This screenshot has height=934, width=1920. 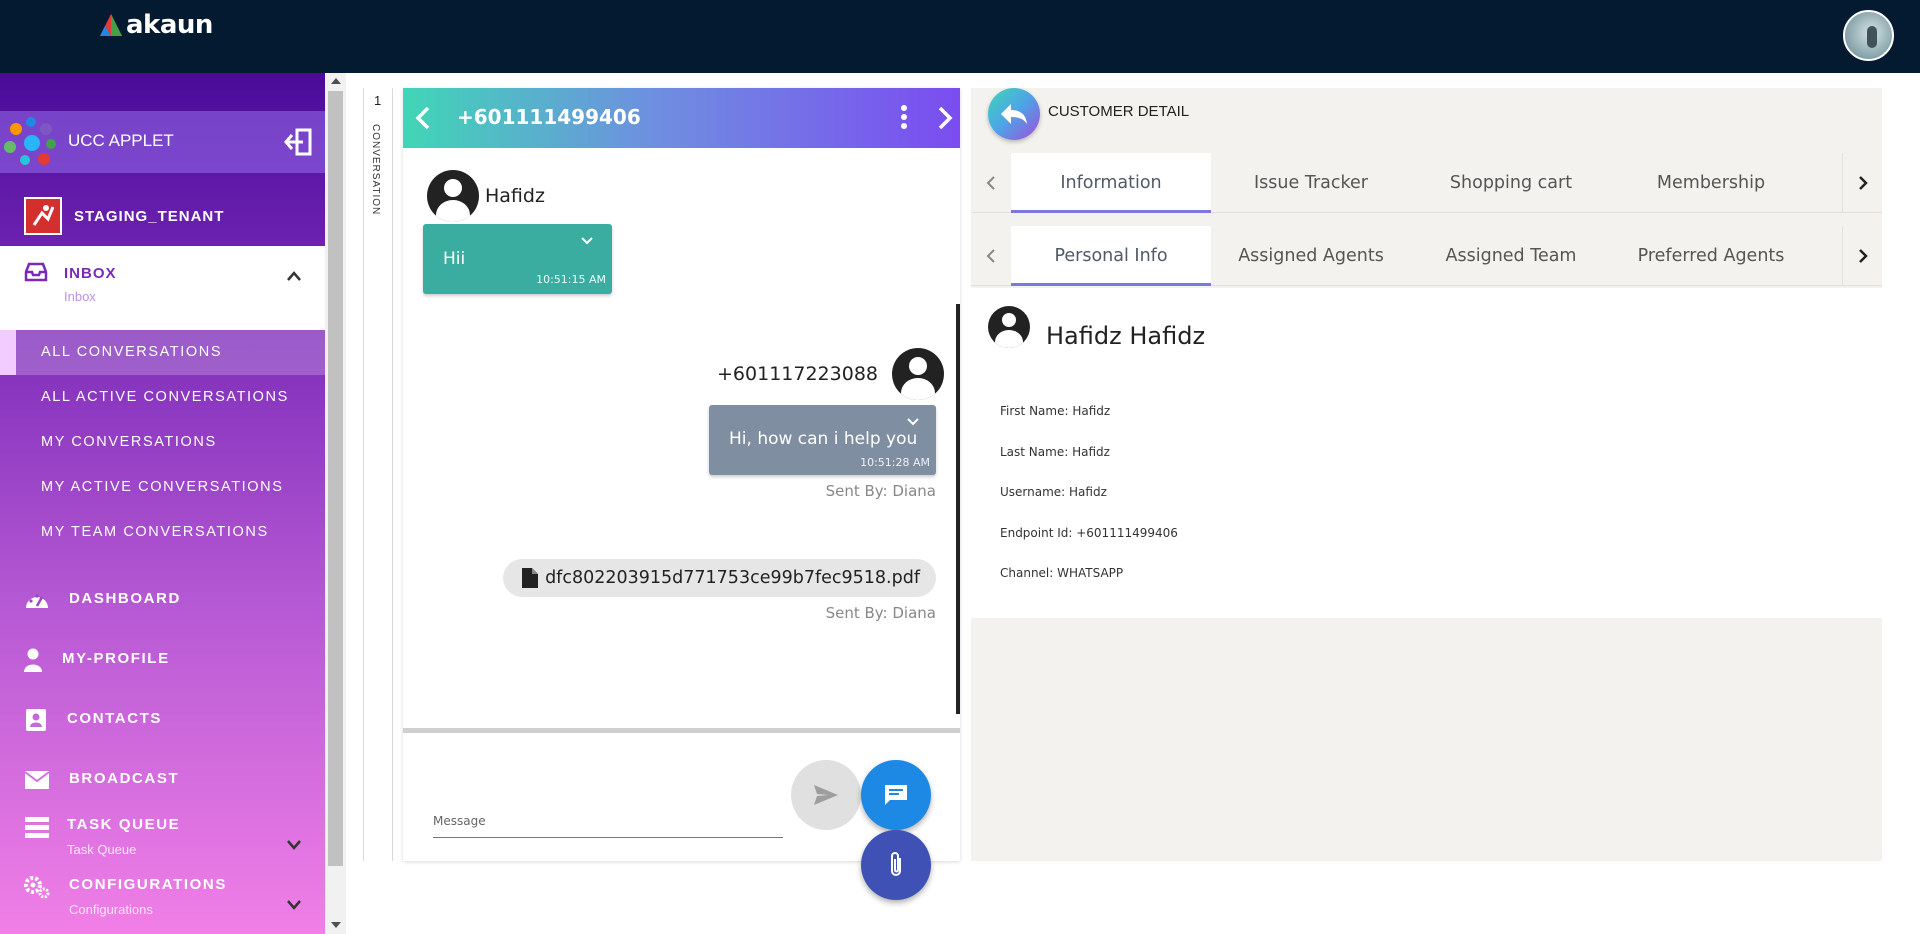 I want to click on tab-assigned-team: Assigned Team, so click(x=1511, y=256).